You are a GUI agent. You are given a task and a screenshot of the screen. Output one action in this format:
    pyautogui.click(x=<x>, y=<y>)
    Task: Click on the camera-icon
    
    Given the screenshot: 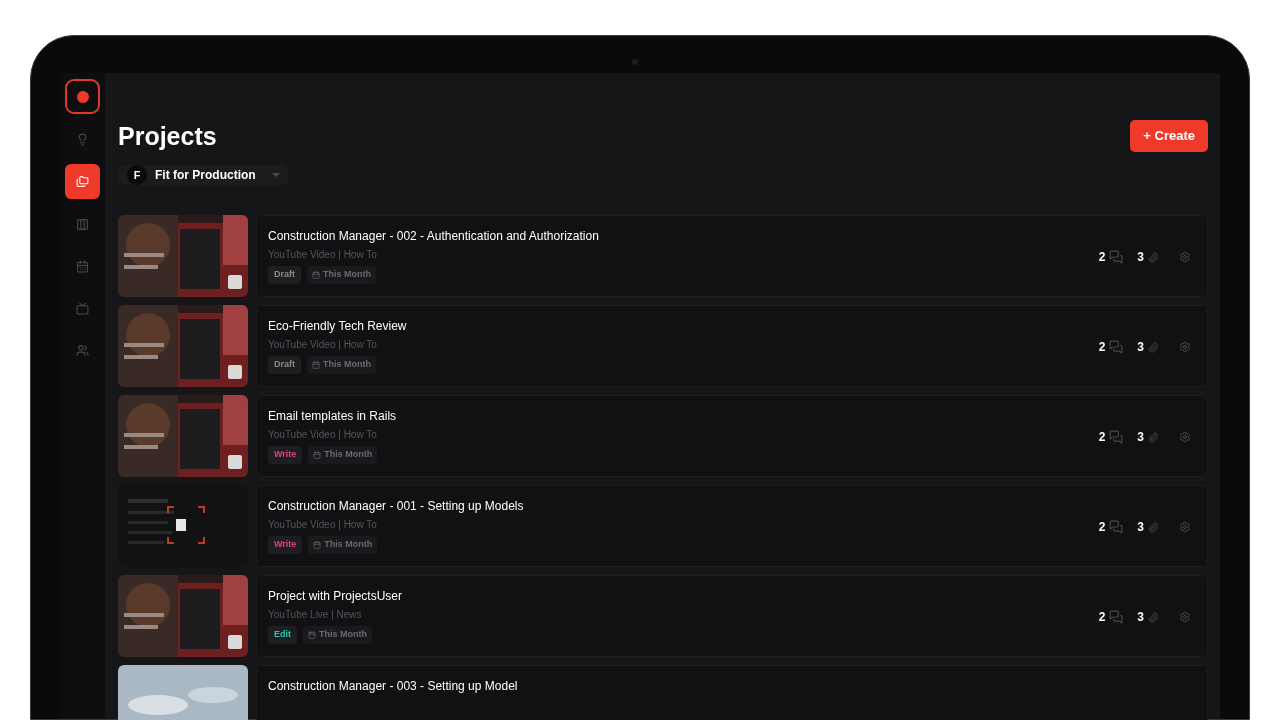 What is the action you would take?
    pyautogui.click(x=635, y=62)
    